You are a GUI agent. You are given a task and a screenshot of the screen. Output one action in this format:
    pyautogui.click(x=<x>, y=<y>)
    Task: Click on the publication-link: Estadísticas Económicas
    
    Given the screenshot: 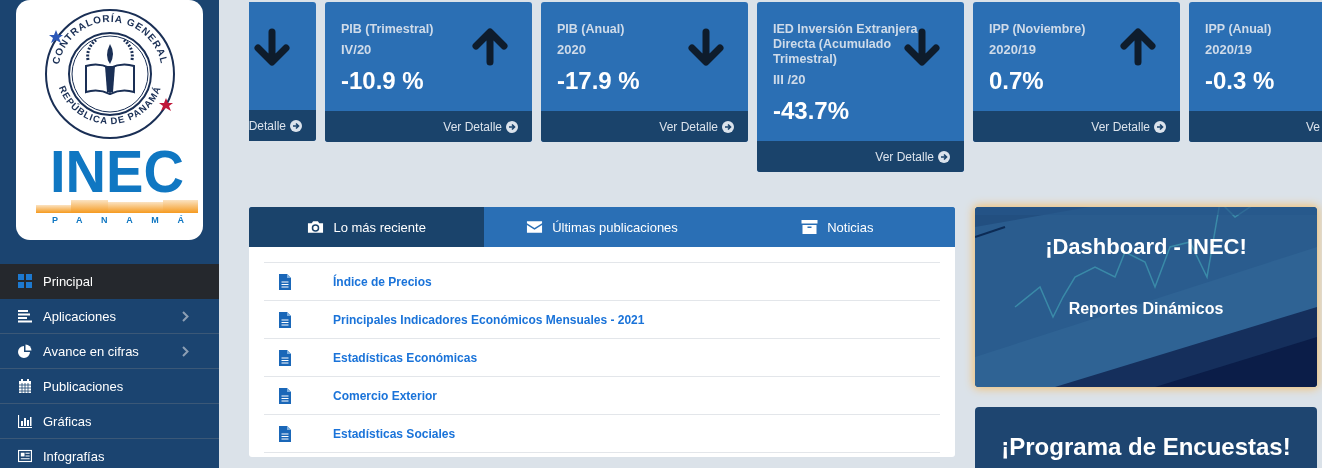 What is the action you would take?
    pyautogui.click(x=405, y=357)
    